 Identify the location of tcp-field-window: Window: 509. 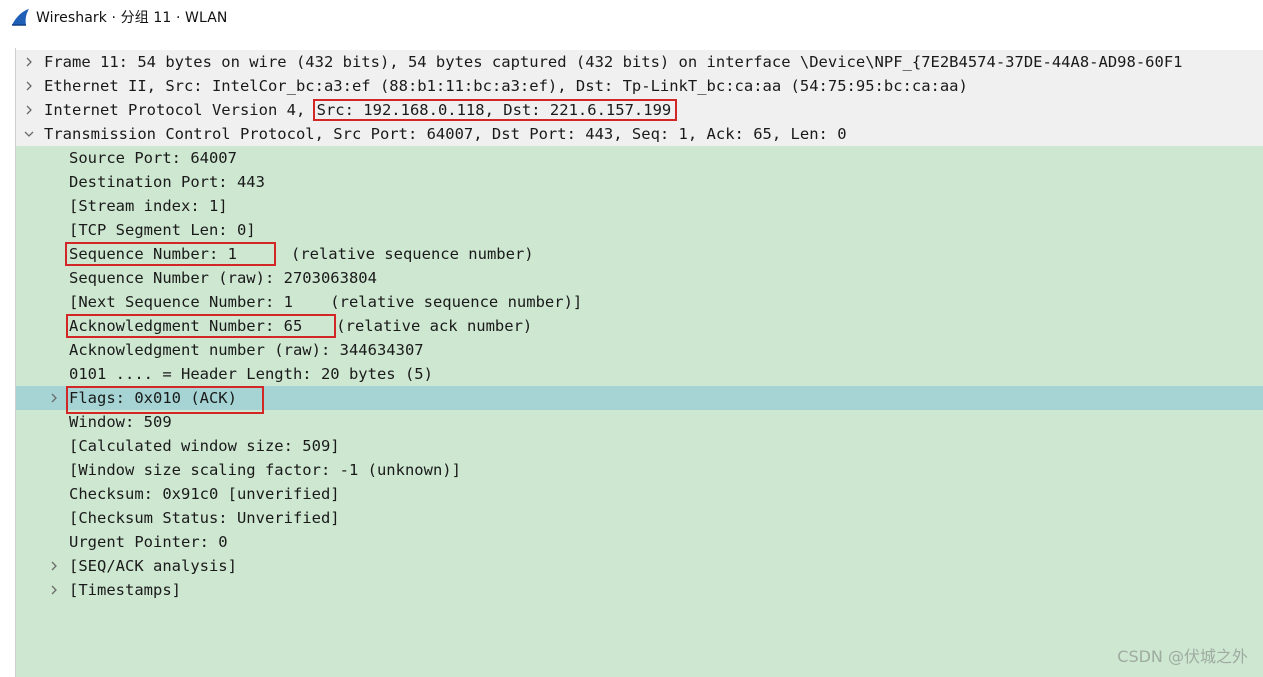
(639, 422).